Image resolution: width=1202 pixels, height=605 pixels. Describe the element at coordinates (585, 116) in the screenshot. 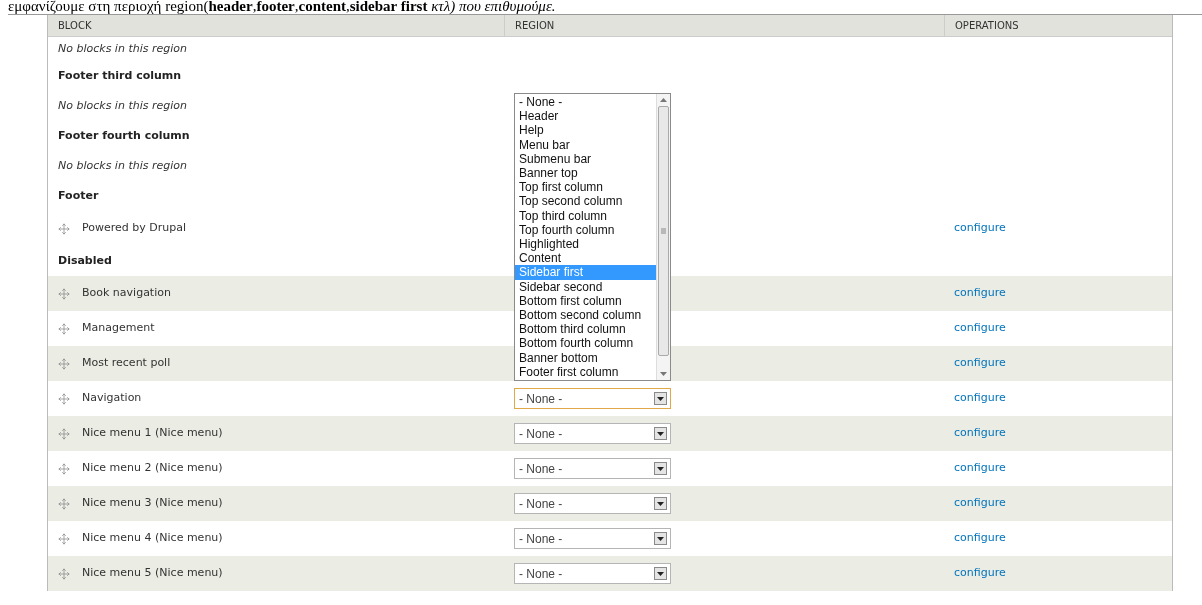

I see `dropdown-option: Header` at that location.